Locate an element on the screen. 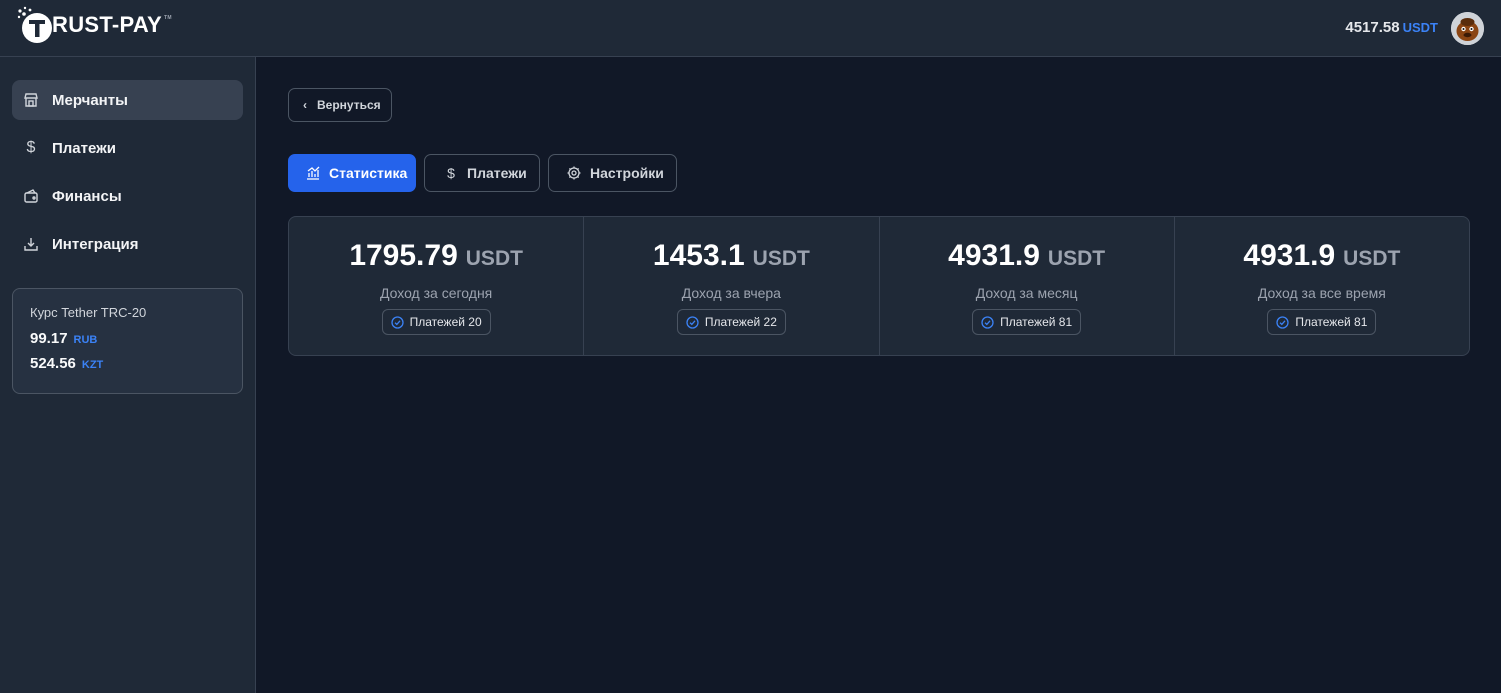 Image resolution: width=1501 pixels, height=693 pixels. stat-yesterday: 1453.1 USDT Доход за вчера Платежей 22 is located at coordinates (732, 286).